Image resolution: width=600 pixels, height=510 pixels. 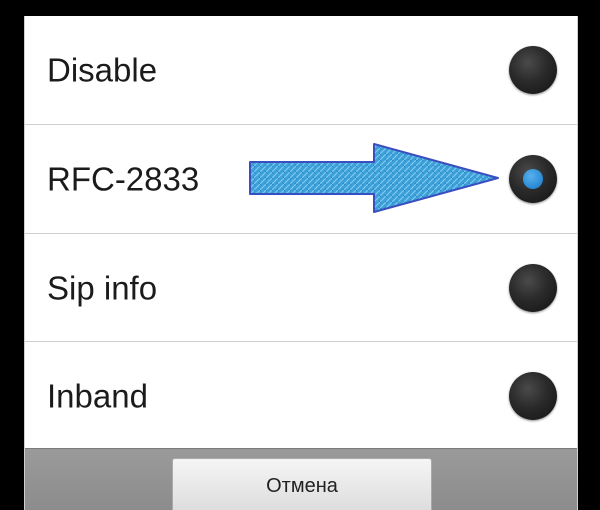 I want to click on option-label: Sip info, so click(x=102, y=288).